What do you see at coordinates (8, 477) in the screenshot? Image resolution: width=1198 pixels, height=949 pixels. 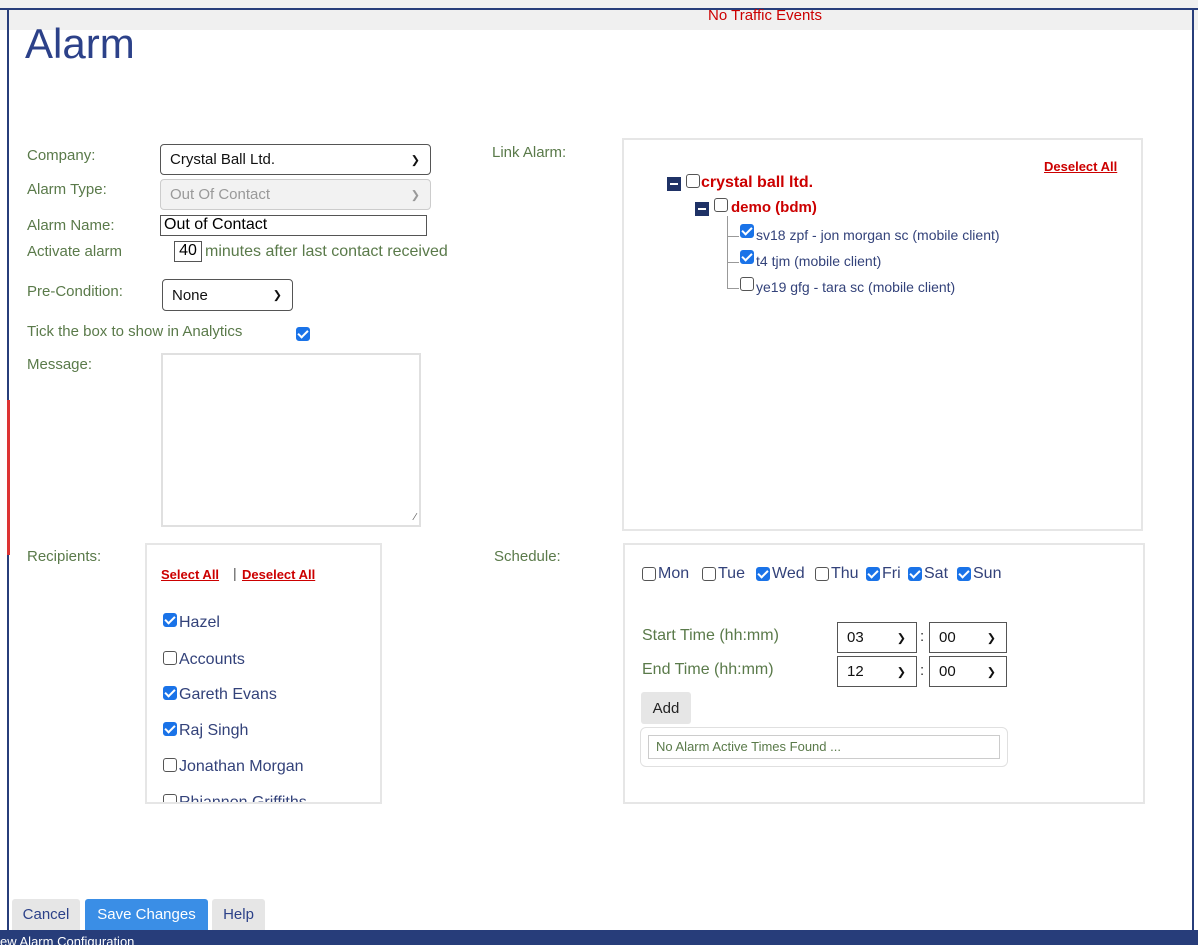 I see `side-marker` at bounding box center [8, 477].